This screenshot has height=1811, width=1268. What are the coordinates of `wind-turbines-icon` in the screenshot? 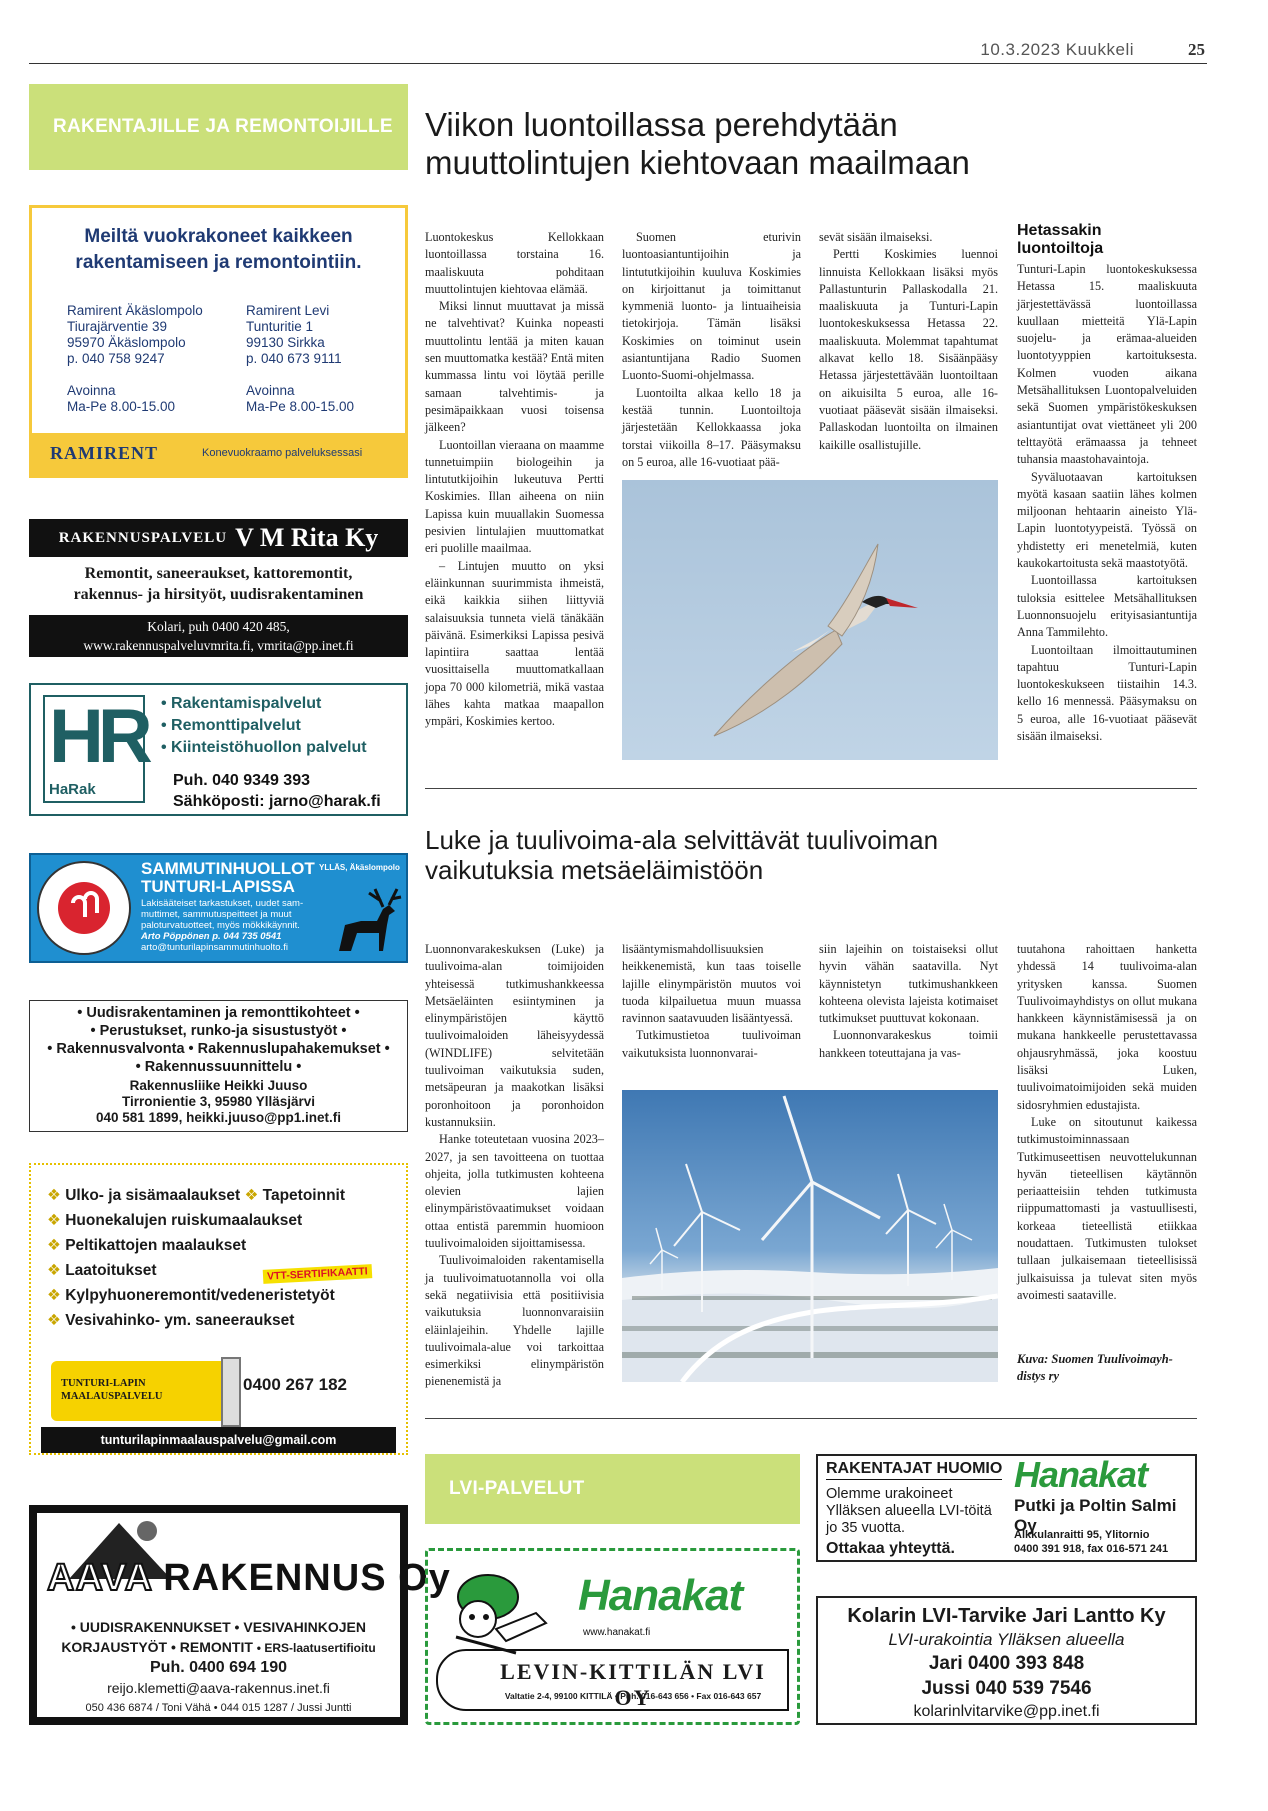 It's located at (810, 1238).